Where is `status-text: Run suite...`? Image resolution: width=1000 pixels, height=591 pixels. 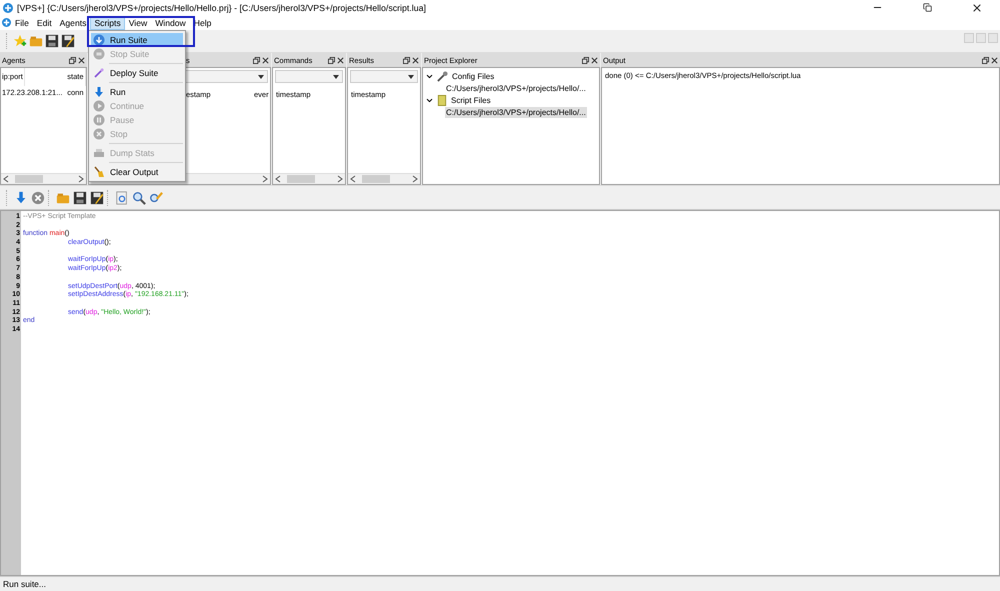 status-text: Run suite... is located at coordinates (24, 584).